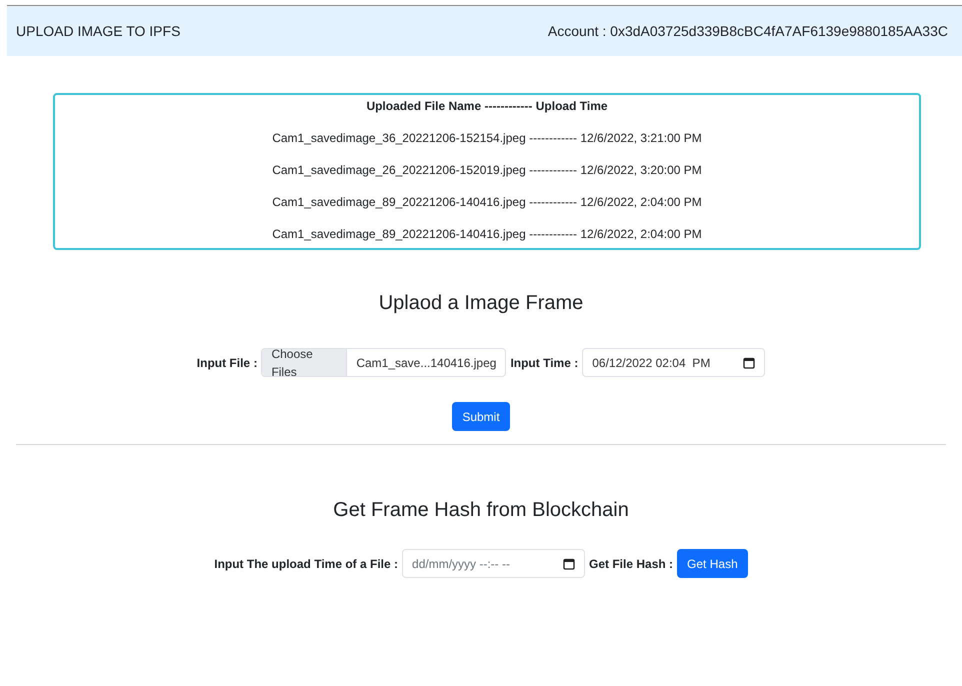 Image resolution: width=962 pixels, height=686 pixels. Describe the element at coordinates (712, 563) in the screenshot. I see `get-hash-button: Get Hash` at that location.